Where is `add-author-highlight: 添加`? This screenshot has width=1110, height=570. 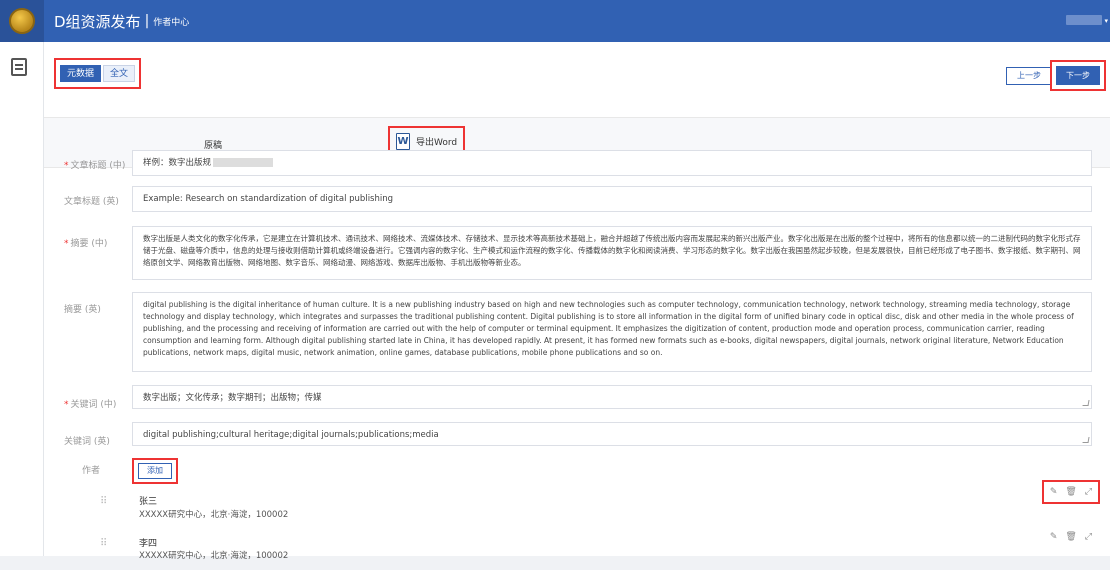
add-author-highlight: 添加 is located at coordinates (155, 471).